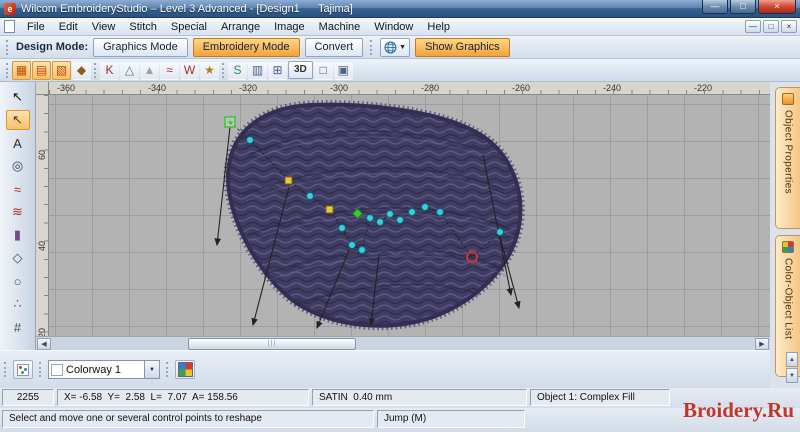 The image size is (800, 432). What do you see at coordinates (17, 120) in the screenshot?
I see `reshape-object-tool: ↖` at bounding box center [17, 120].